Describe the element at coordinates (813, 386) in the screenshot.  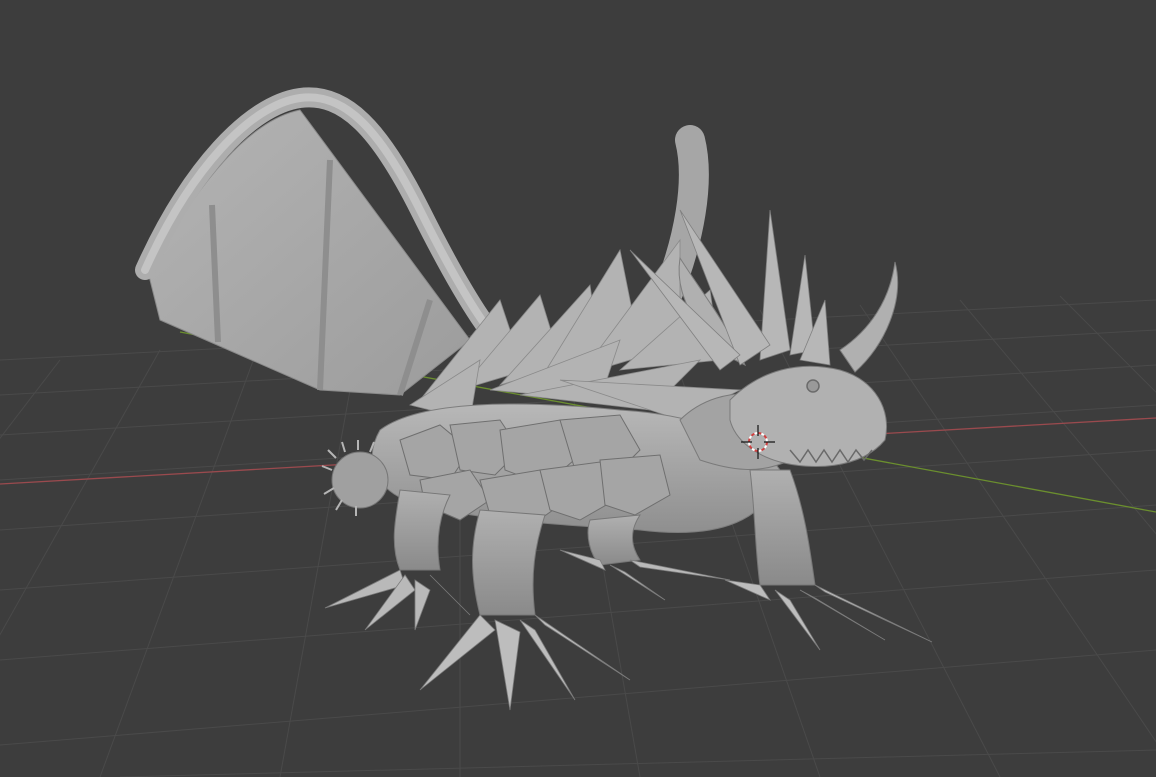
I see `dragon-eye` at that location.